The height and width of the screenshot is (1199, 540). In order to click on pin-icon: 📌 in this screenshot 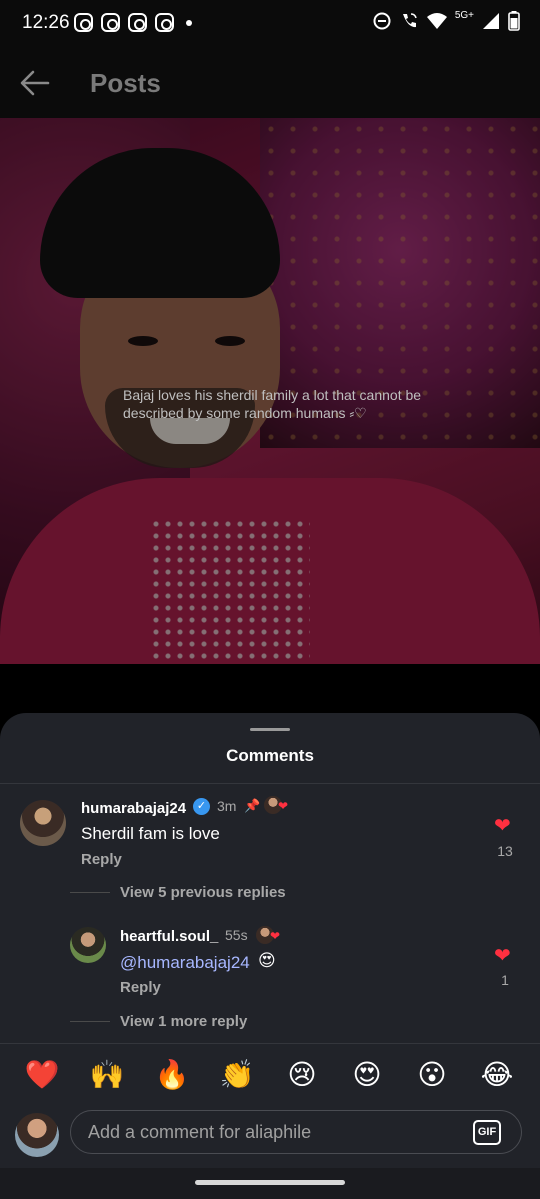, I will do `click(252, 805)`.